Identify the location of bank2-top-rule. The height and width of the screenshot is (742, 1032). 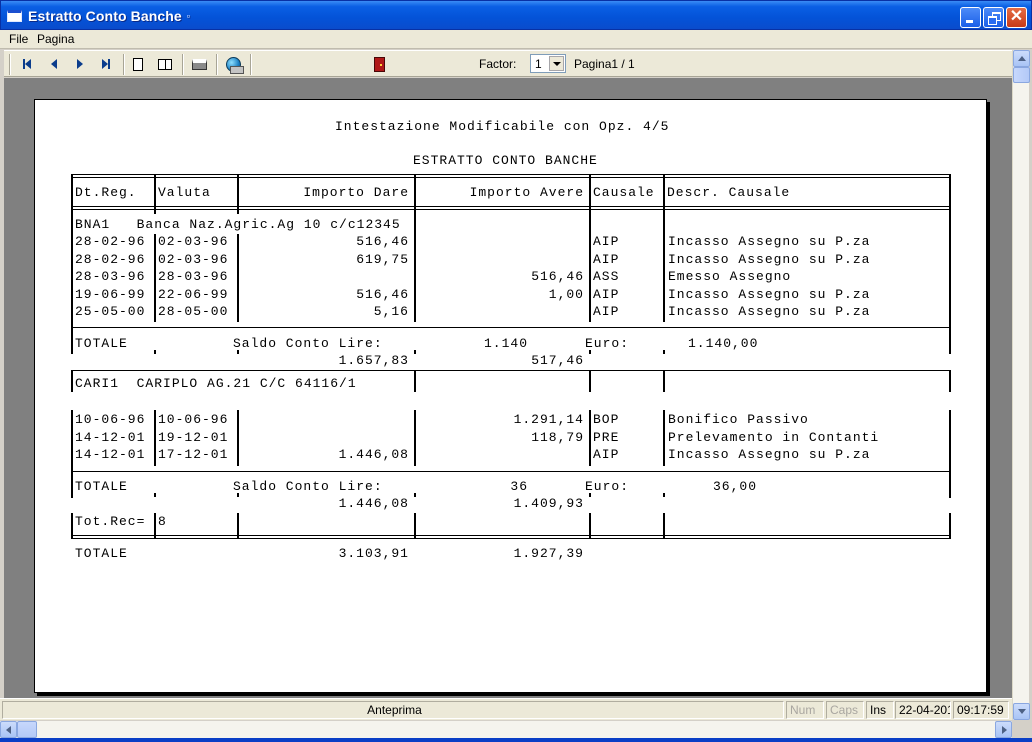
(511, 370).